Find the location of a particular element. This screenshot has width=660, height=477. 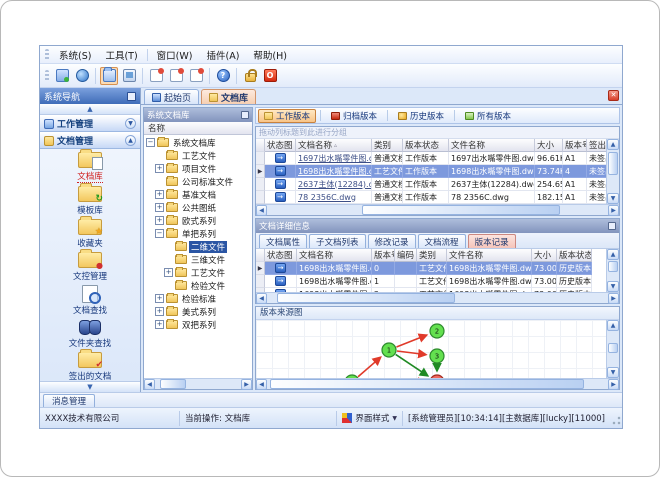

doc-grid-column-签出状态: 签出状态 is located at coordinates (596, 145).